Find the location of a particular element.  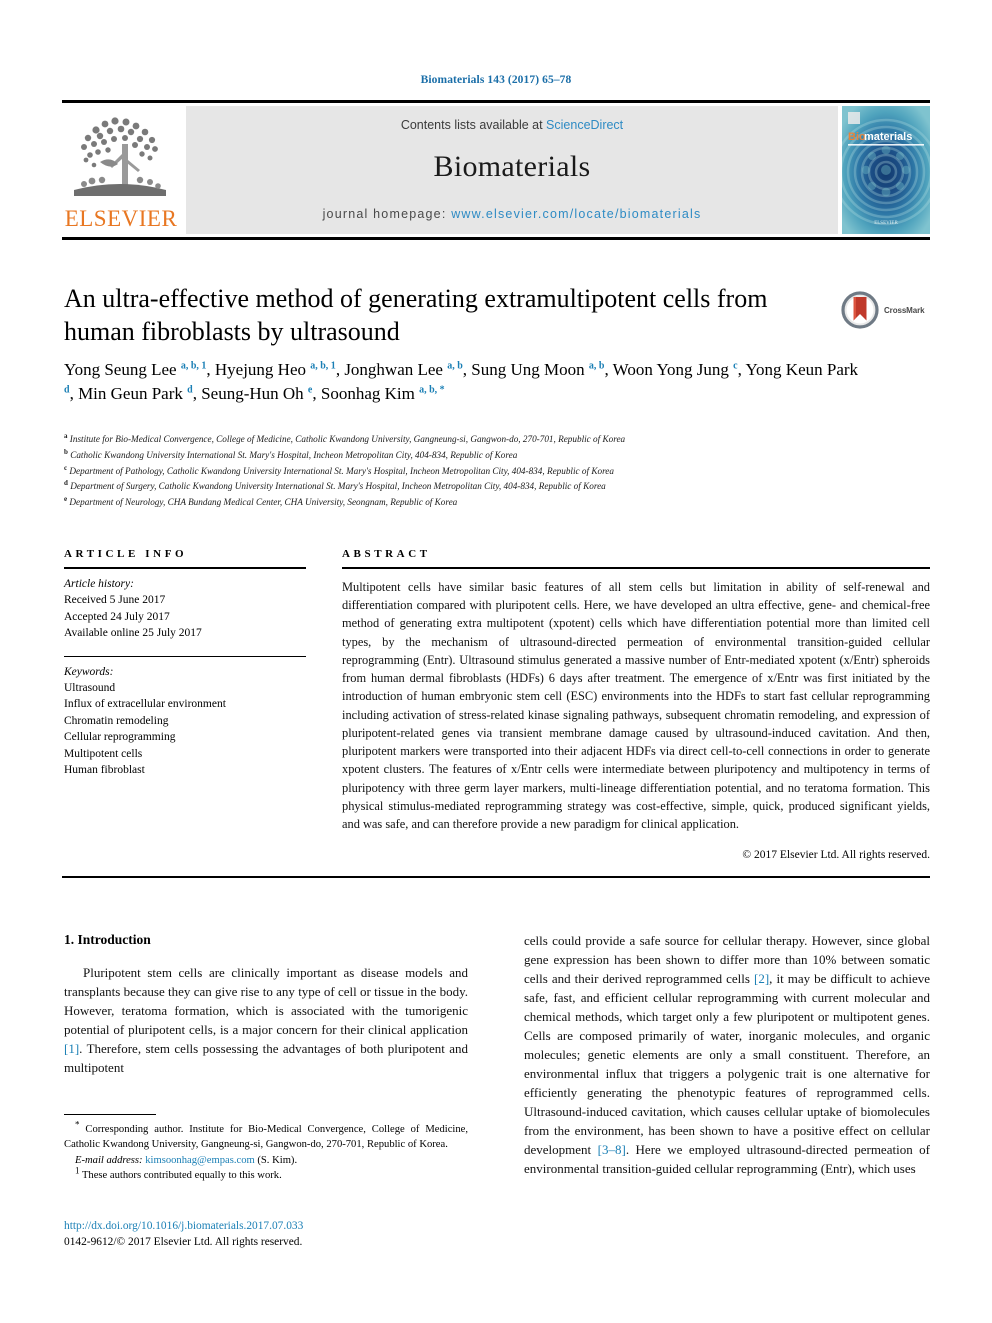

email-link: kimsoonhag@empas.com is located at coordinates (200, 1160).